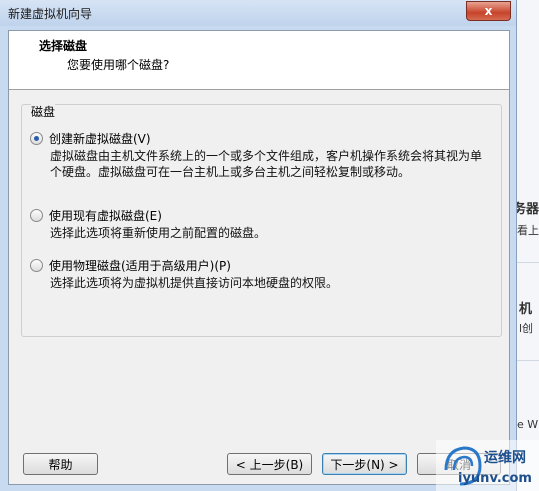  What do you see at coordinates (118, 65) in the screenshot?
I see `page-subtitle: 您要使用哪个磁盘?` at bounding box center [118, 65].